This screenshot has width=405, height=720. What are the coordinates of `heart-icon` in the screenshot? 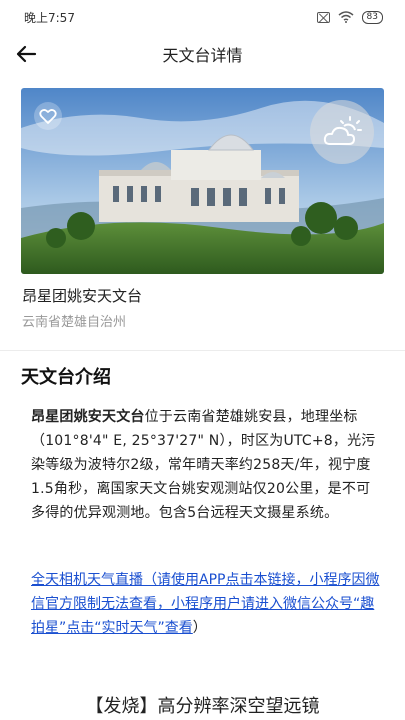 It's located at (48, 116).